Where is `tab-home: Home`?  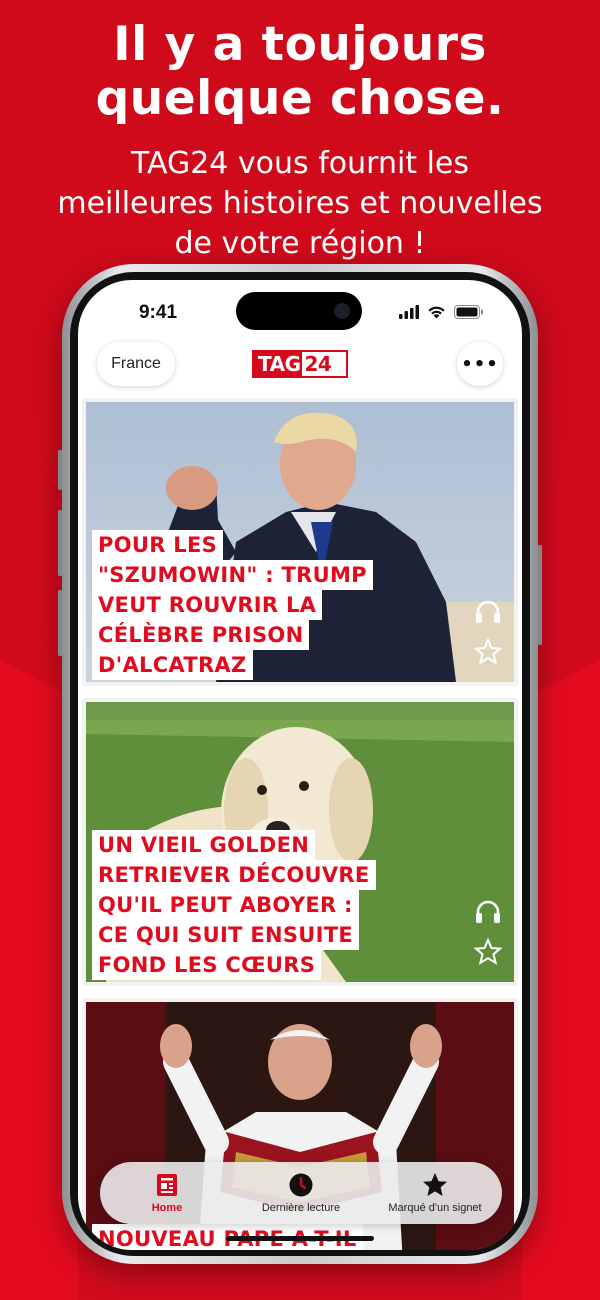
tab-home: Home is located at coordinates (167, 1193).